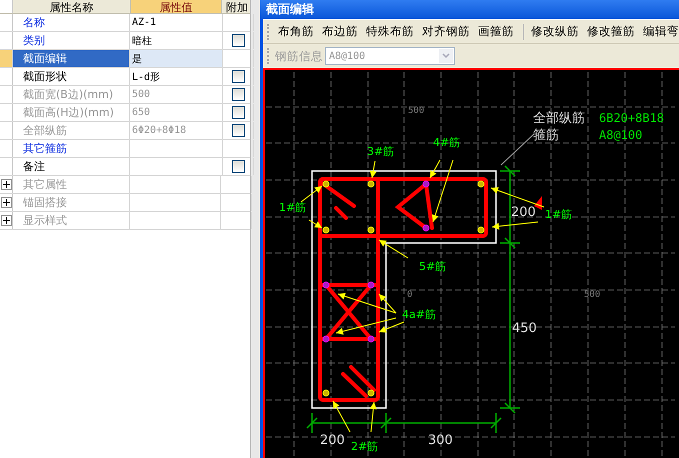  What do you see at coordinates (71, 40) in the screenshot?
I see `property-name: 类别` at bounding box center [71, 40].